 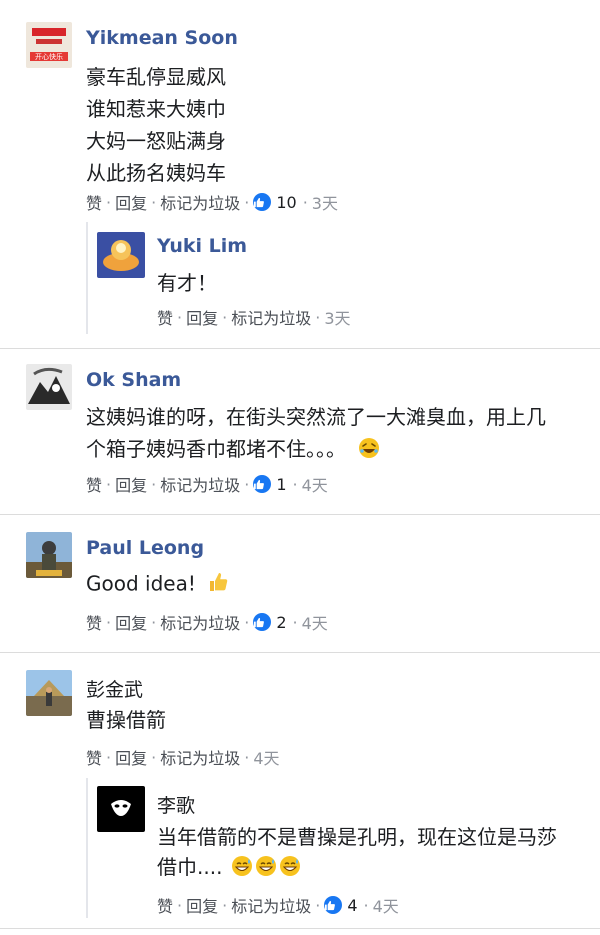 What do you see at coordinates (267, 869) in the screenshot?
I see `grinning-sweat-emoji-icon` at bounding box center [267, 869].